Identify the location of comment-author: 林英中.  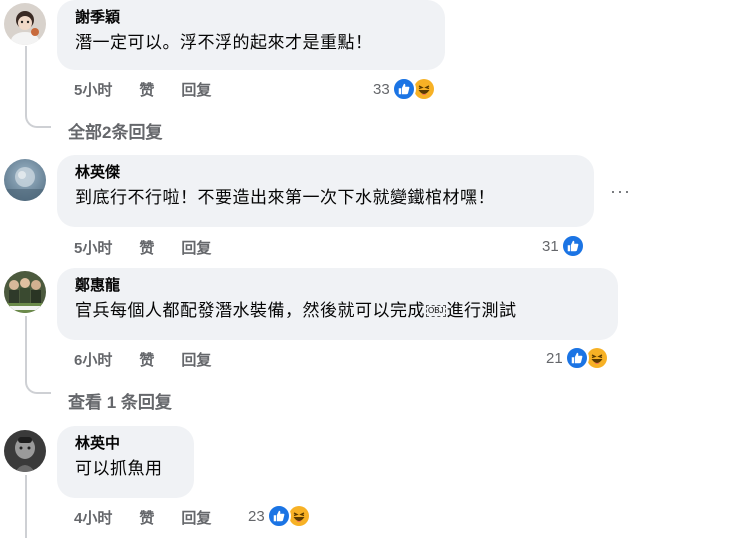
(127, 444).